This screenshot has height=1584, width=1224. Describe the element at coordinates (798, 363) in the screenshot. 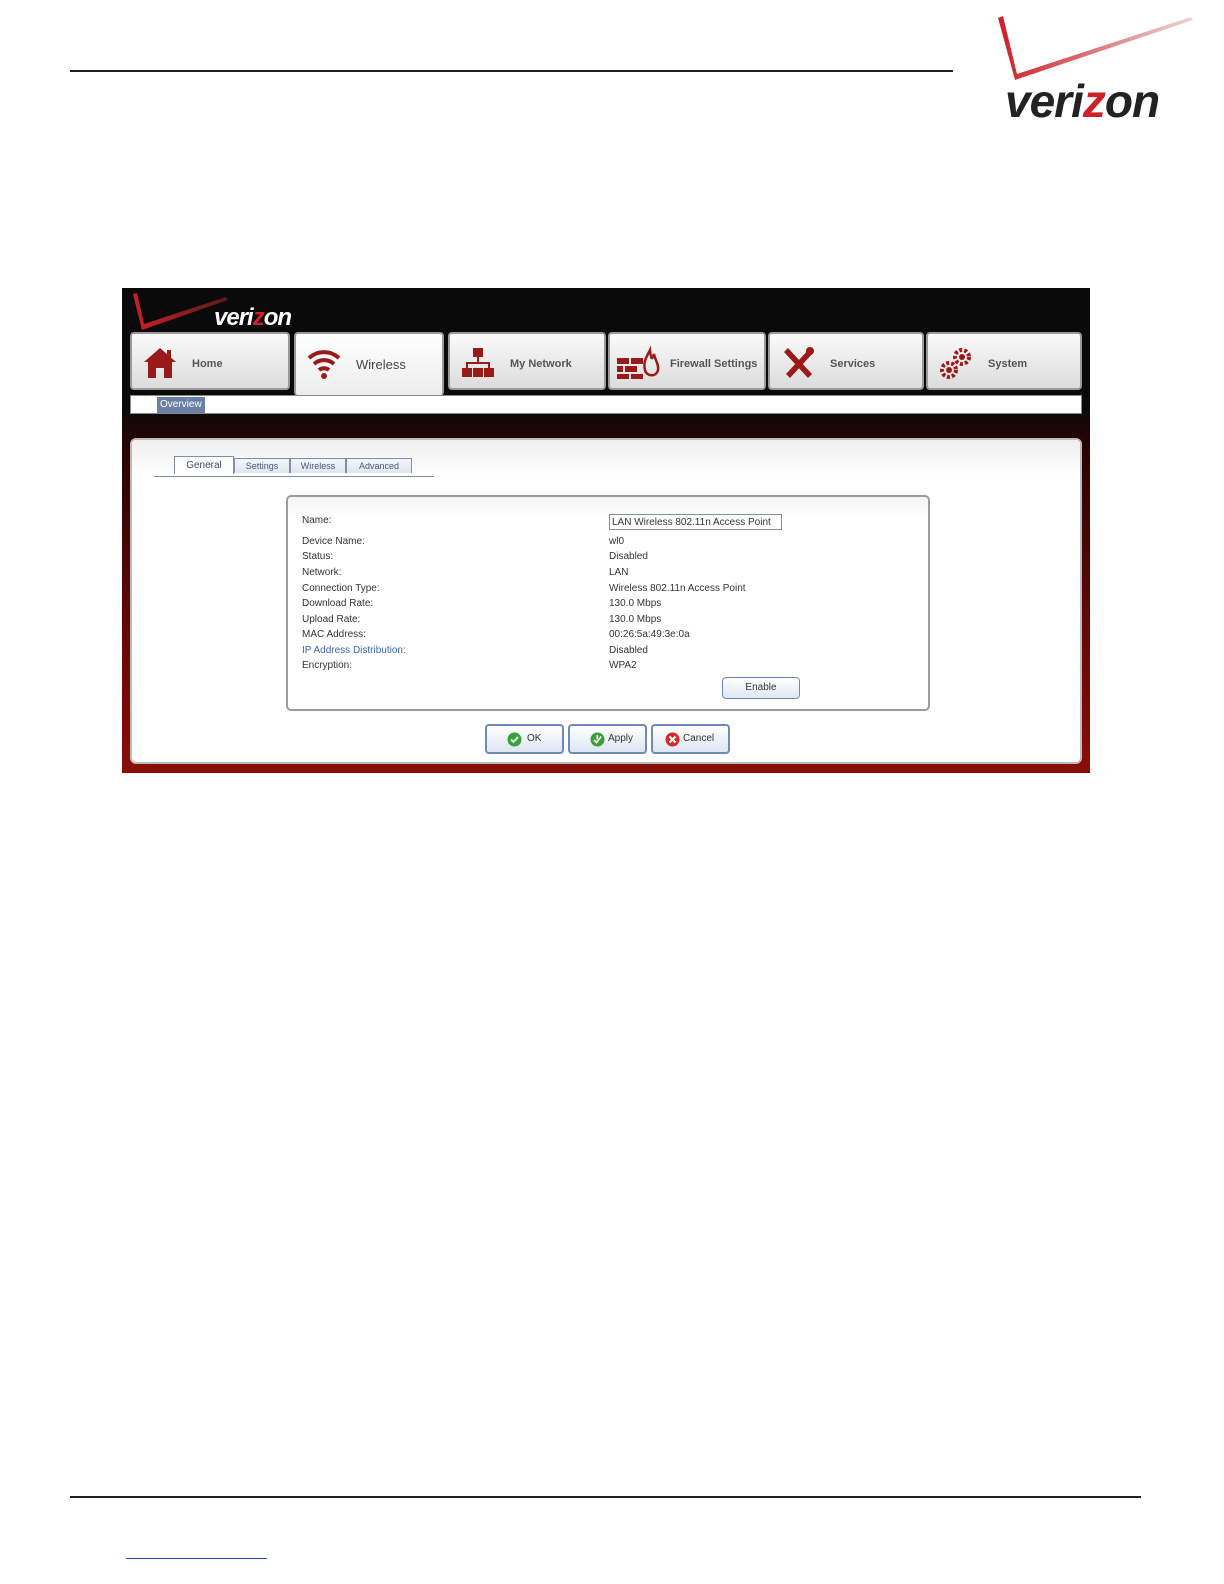

I see `tools-icon` at that location.